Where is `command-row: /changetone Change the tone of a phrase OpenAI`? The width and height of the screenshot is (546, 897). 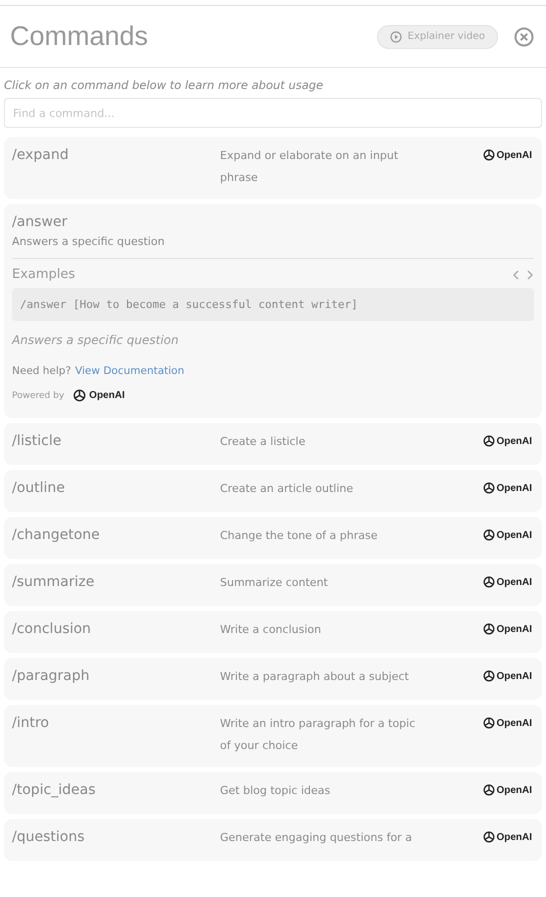 command-row: /changetone Change the tone of a phrase OpenAI is located at coordinates (273, 538).